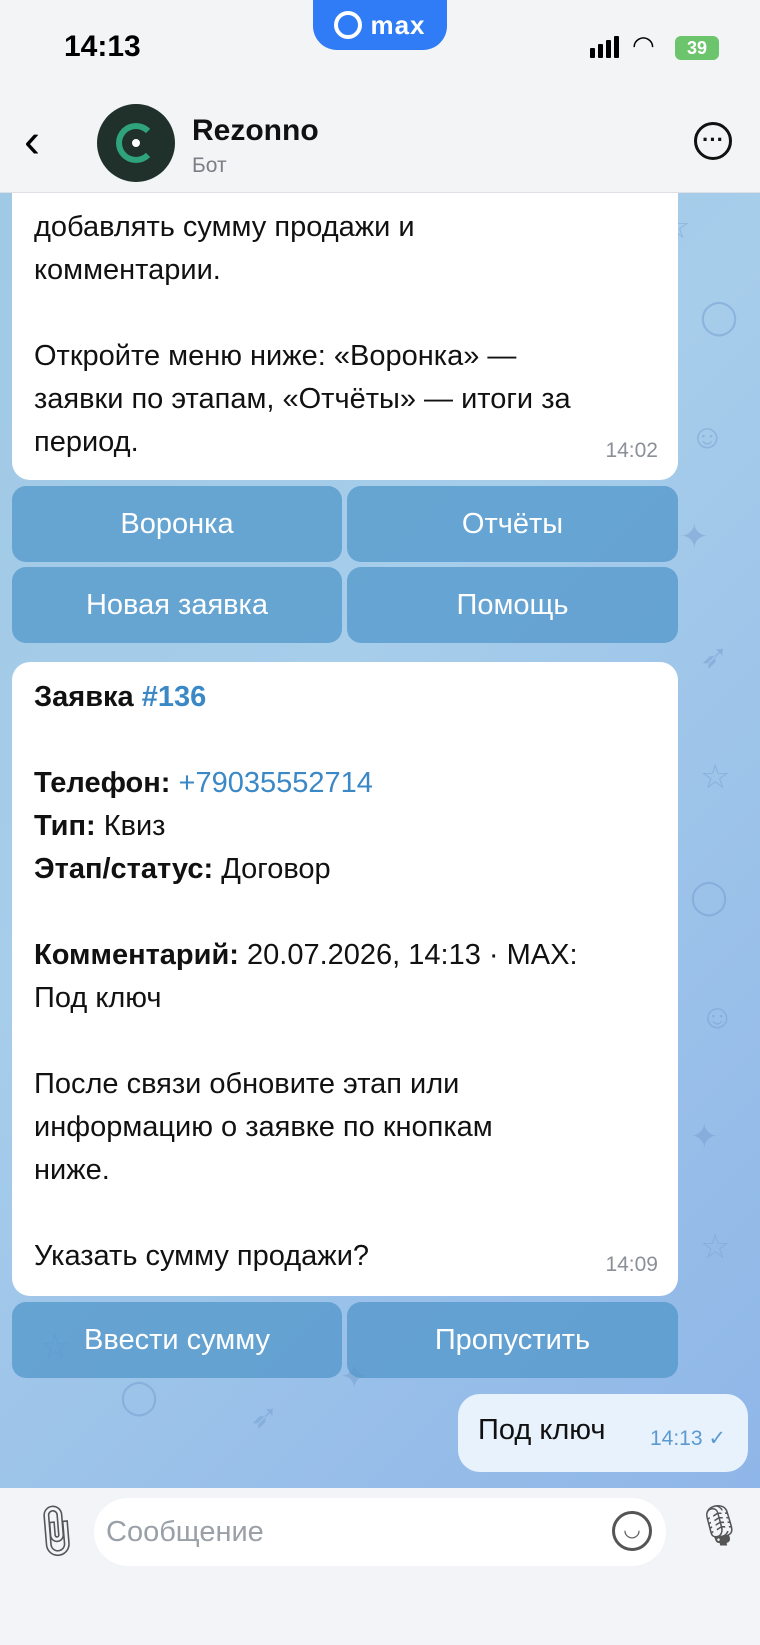 The image size is (760, 1645). I want to click on note-line: ниже., so click(72, 1170).